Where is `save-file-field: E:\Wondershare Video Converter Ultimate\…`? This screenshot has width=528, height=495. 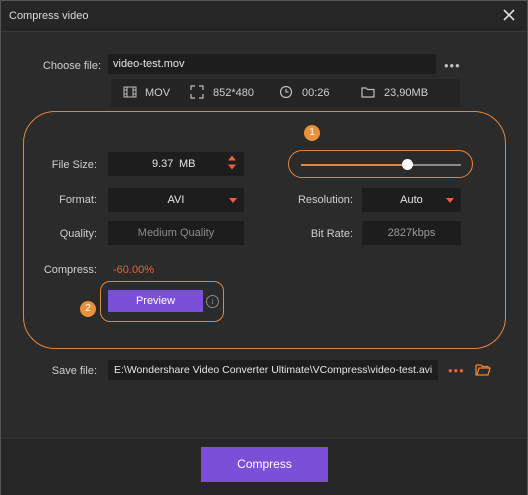 save-file-field: E:\Wondershare Video Converter Ultimate\… is located at coordinates (273, 370).